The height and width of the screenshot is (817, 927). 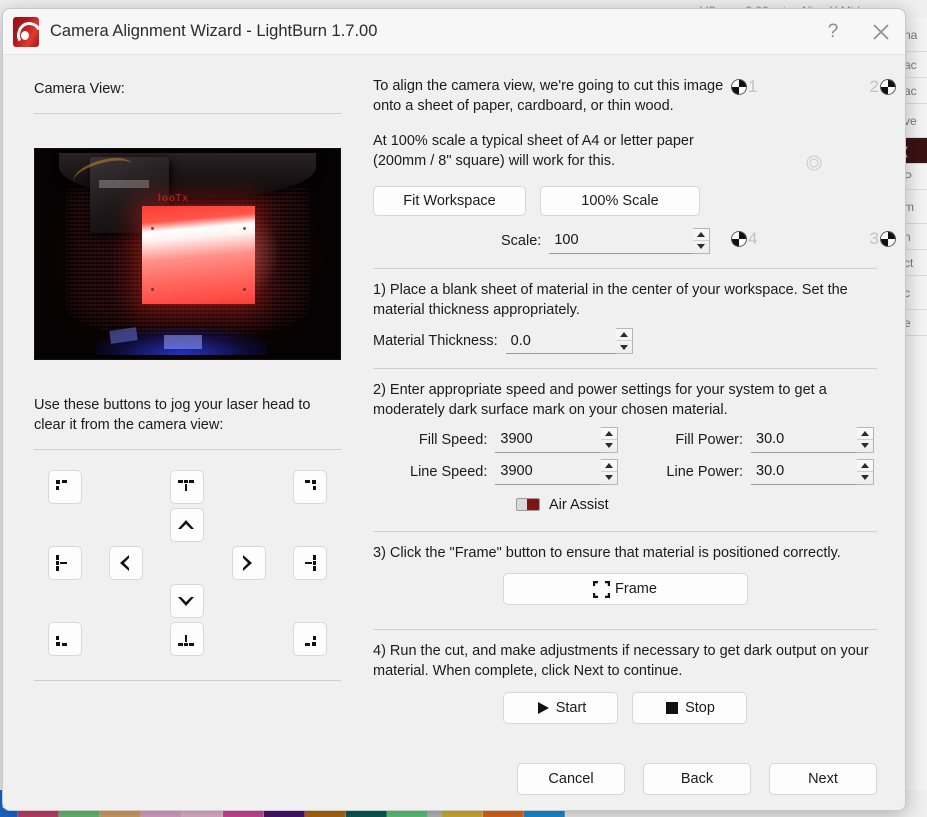 What do you see at coordinates (560, 341) in the screenshot?
I see `material-thickness-input` at bounding box center [560, 341].